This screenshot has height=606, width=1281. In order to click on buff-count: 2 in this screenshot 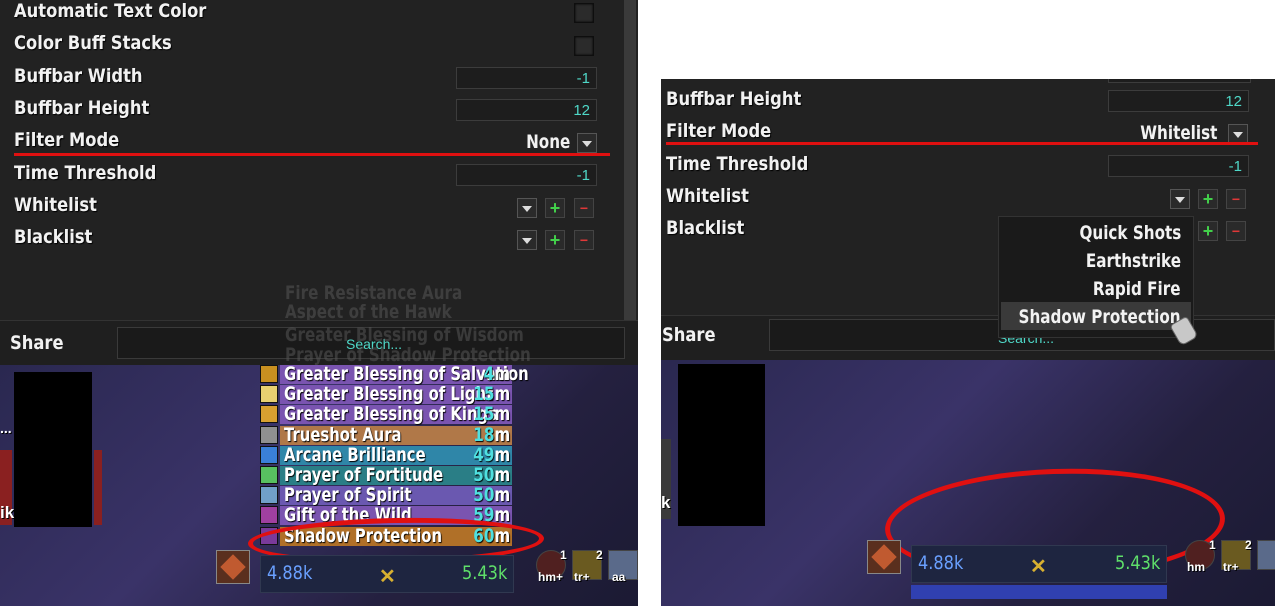, I will do `click(599, 555)`.